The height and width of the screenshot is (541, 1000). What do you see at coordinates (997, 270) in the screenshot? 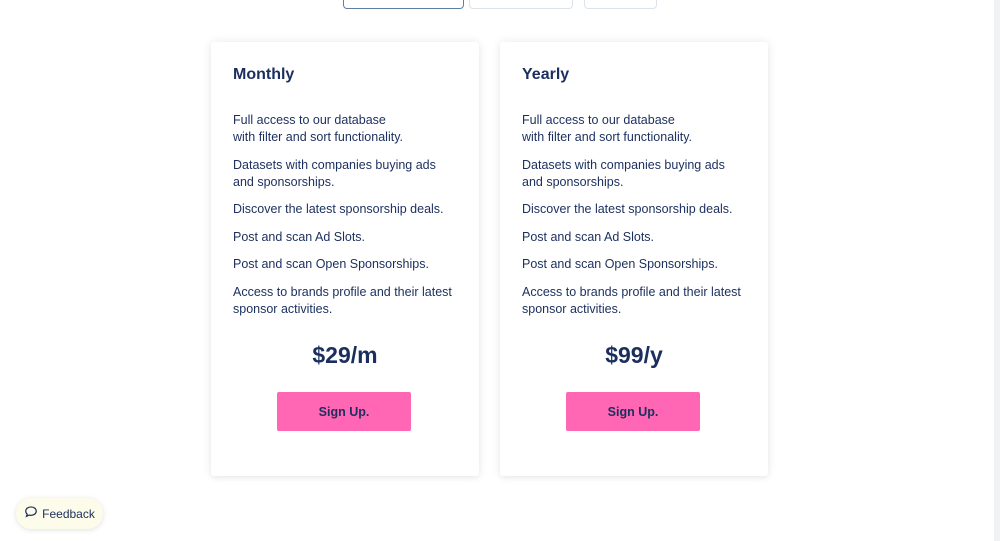
I see `scrollbar-track` at bounding box center [997, 270].